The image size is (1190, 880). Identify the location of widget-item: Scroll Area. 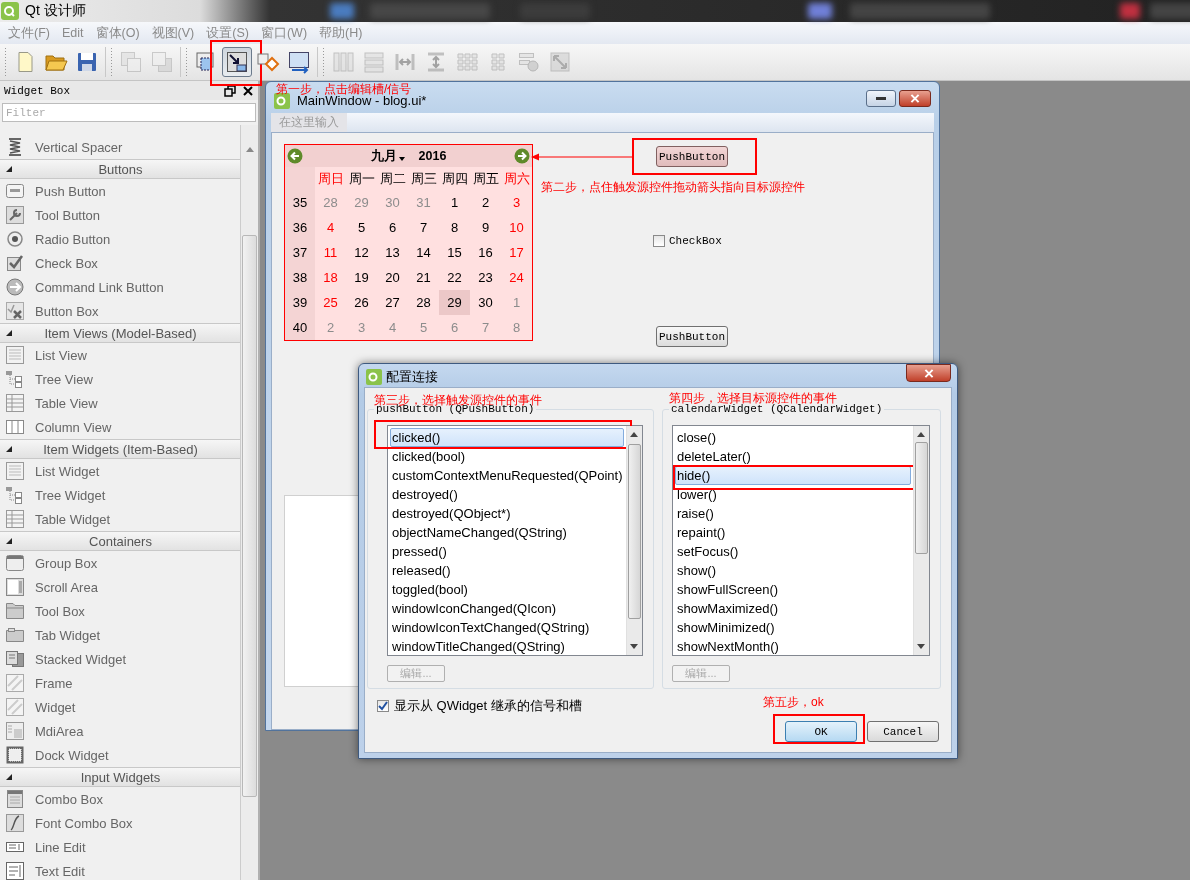
(120, 587).